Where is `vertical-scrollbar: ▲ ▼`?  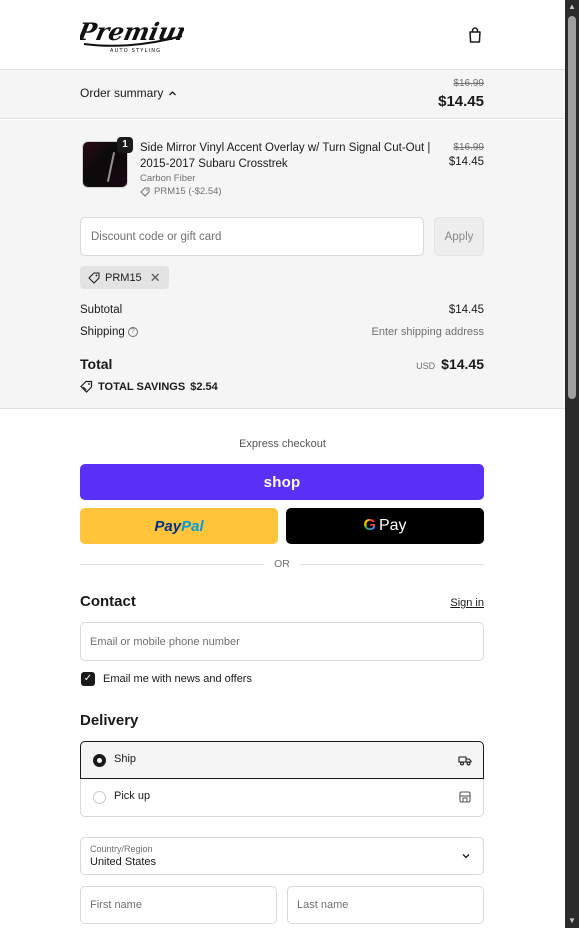 vertical-scrollbar: ▲ ▼ is located at coordinates (572, 464).